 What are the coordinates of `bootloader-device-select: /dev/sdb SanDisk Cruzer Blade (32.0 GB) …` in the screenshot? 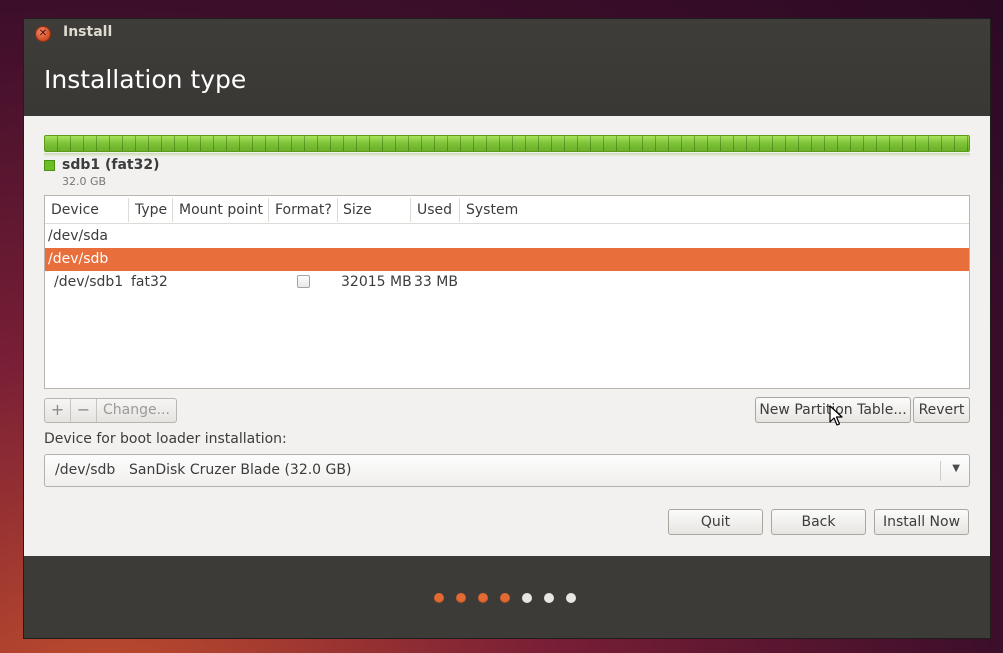 It's located at (507, 470).